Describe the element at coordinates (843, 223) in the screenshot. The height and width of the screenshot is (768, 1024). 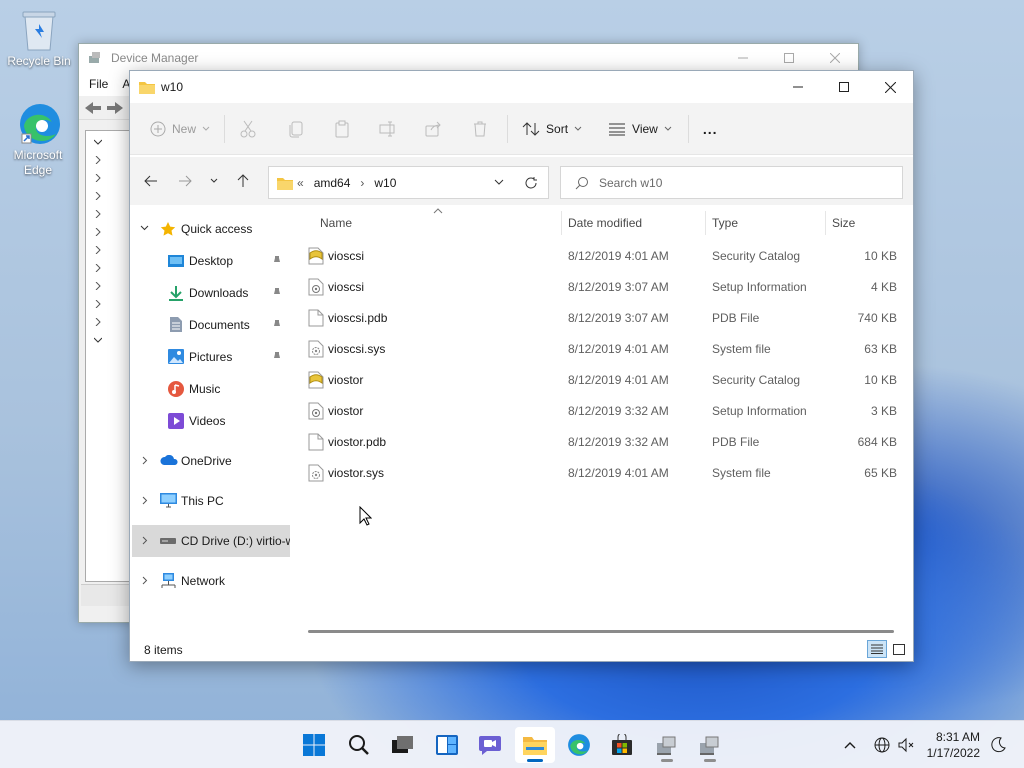
I see `column-header-size: Size` at that location.